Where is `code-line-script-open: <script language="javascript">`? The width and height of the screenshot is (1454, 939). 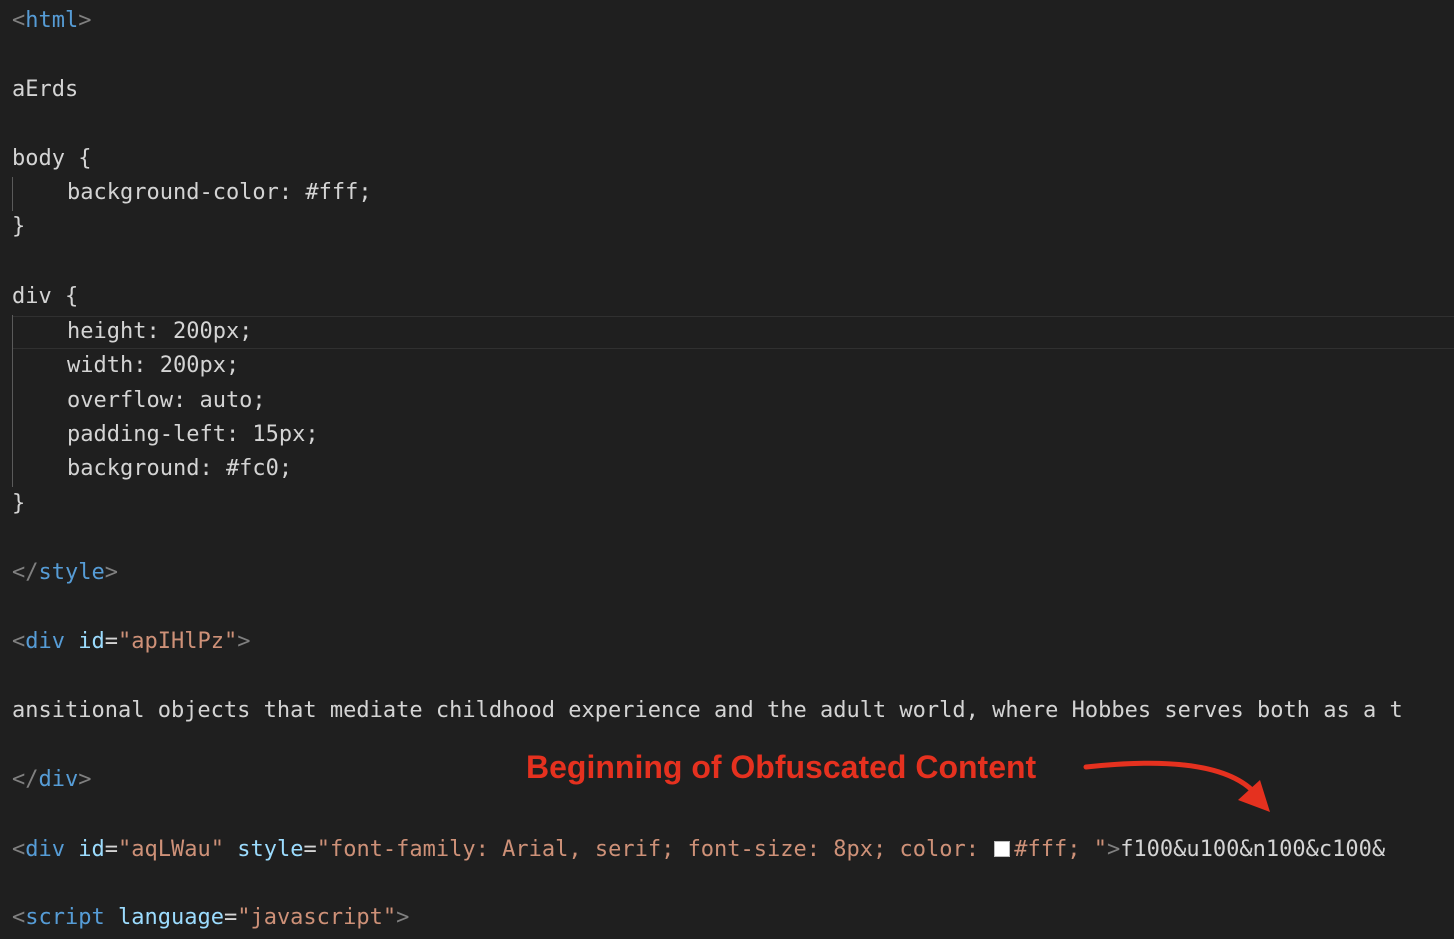 code-line-script-open: <script language="javascript"> is located at coordinates (210, 918).